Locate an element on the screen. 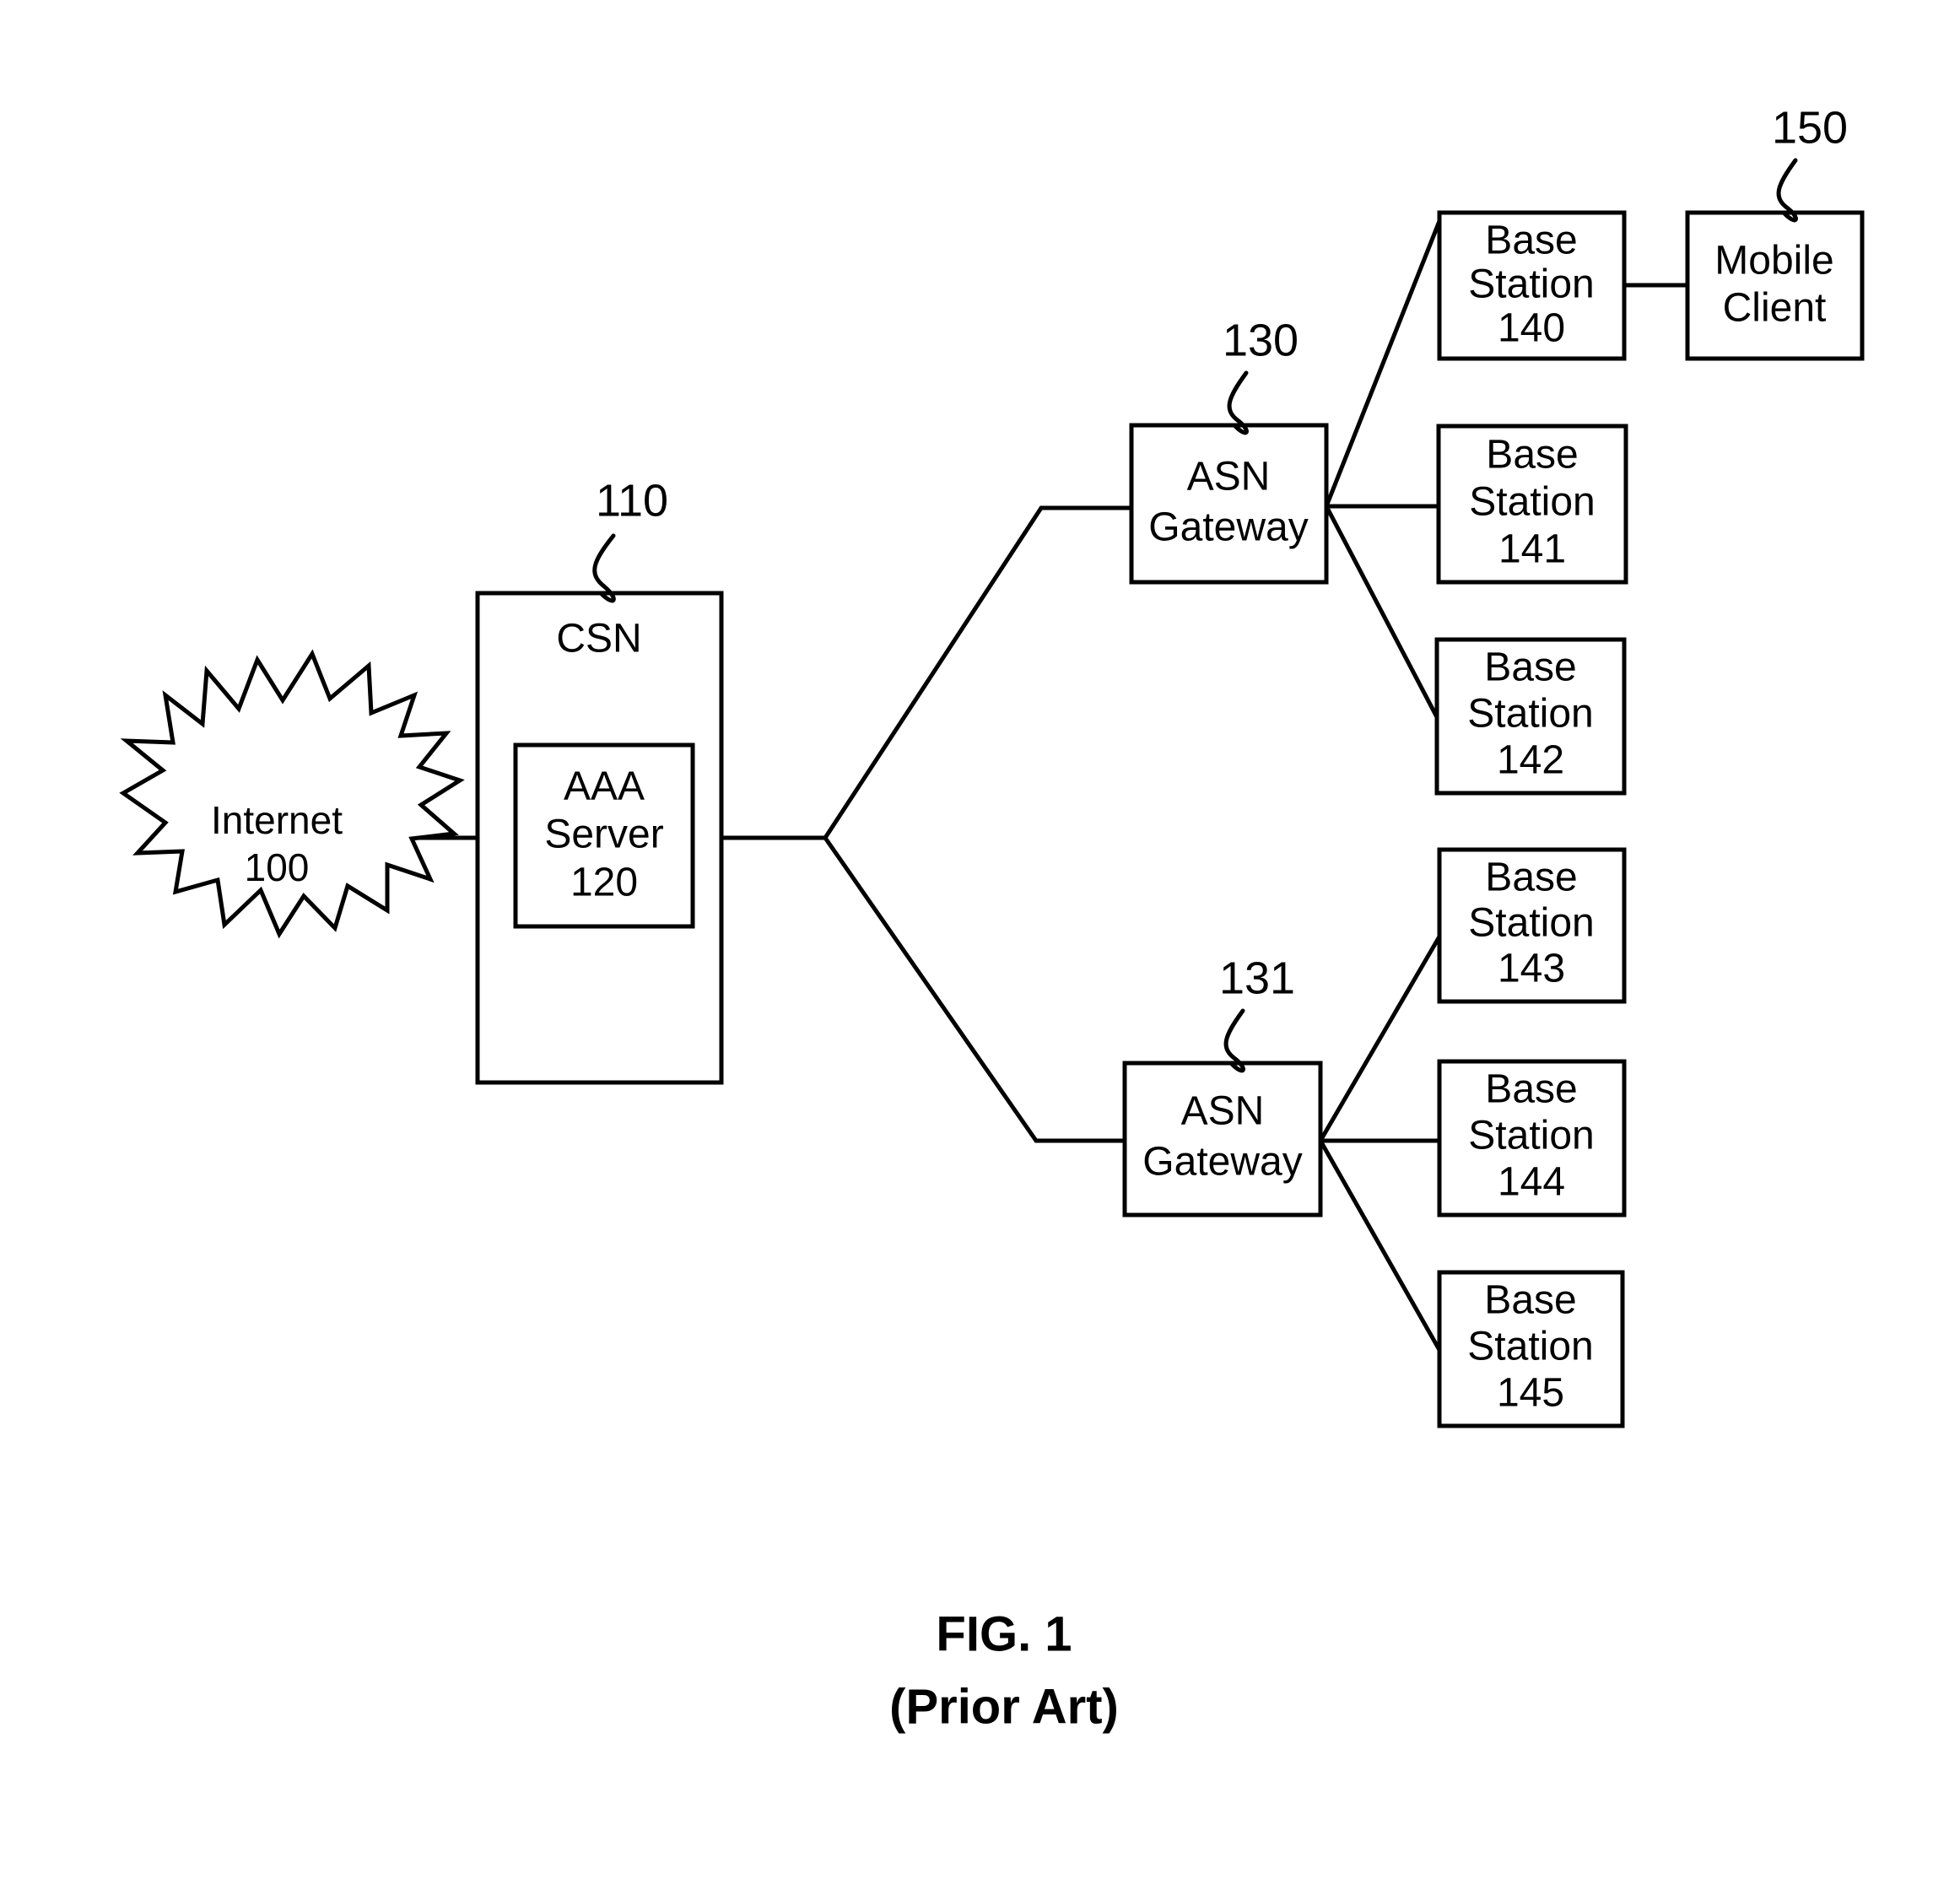 The width and height of the screenshot is (1960, 1895). mobile-client-label-line1: Mobile is located at coordinates (1773, 261).